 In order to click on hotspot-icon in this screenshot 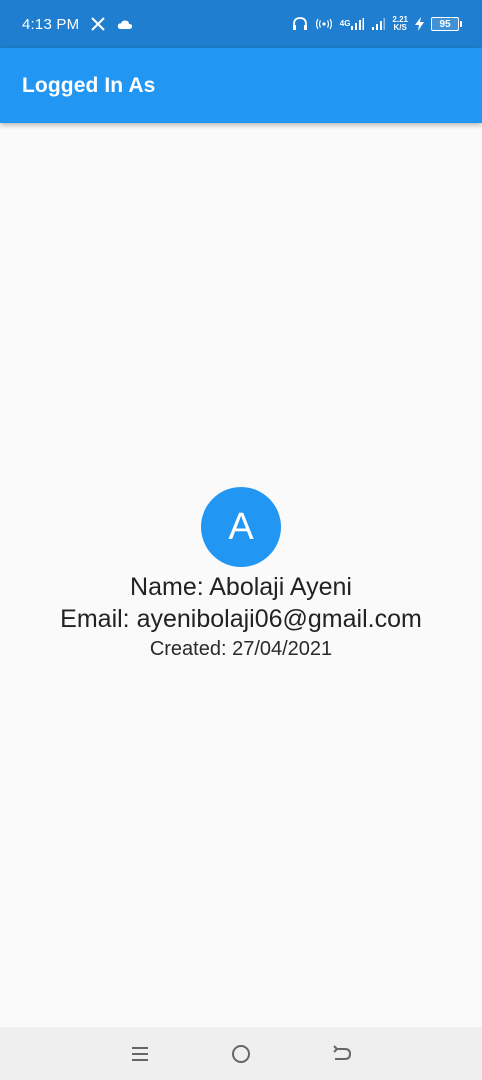, I will do `click(324, 24)`.